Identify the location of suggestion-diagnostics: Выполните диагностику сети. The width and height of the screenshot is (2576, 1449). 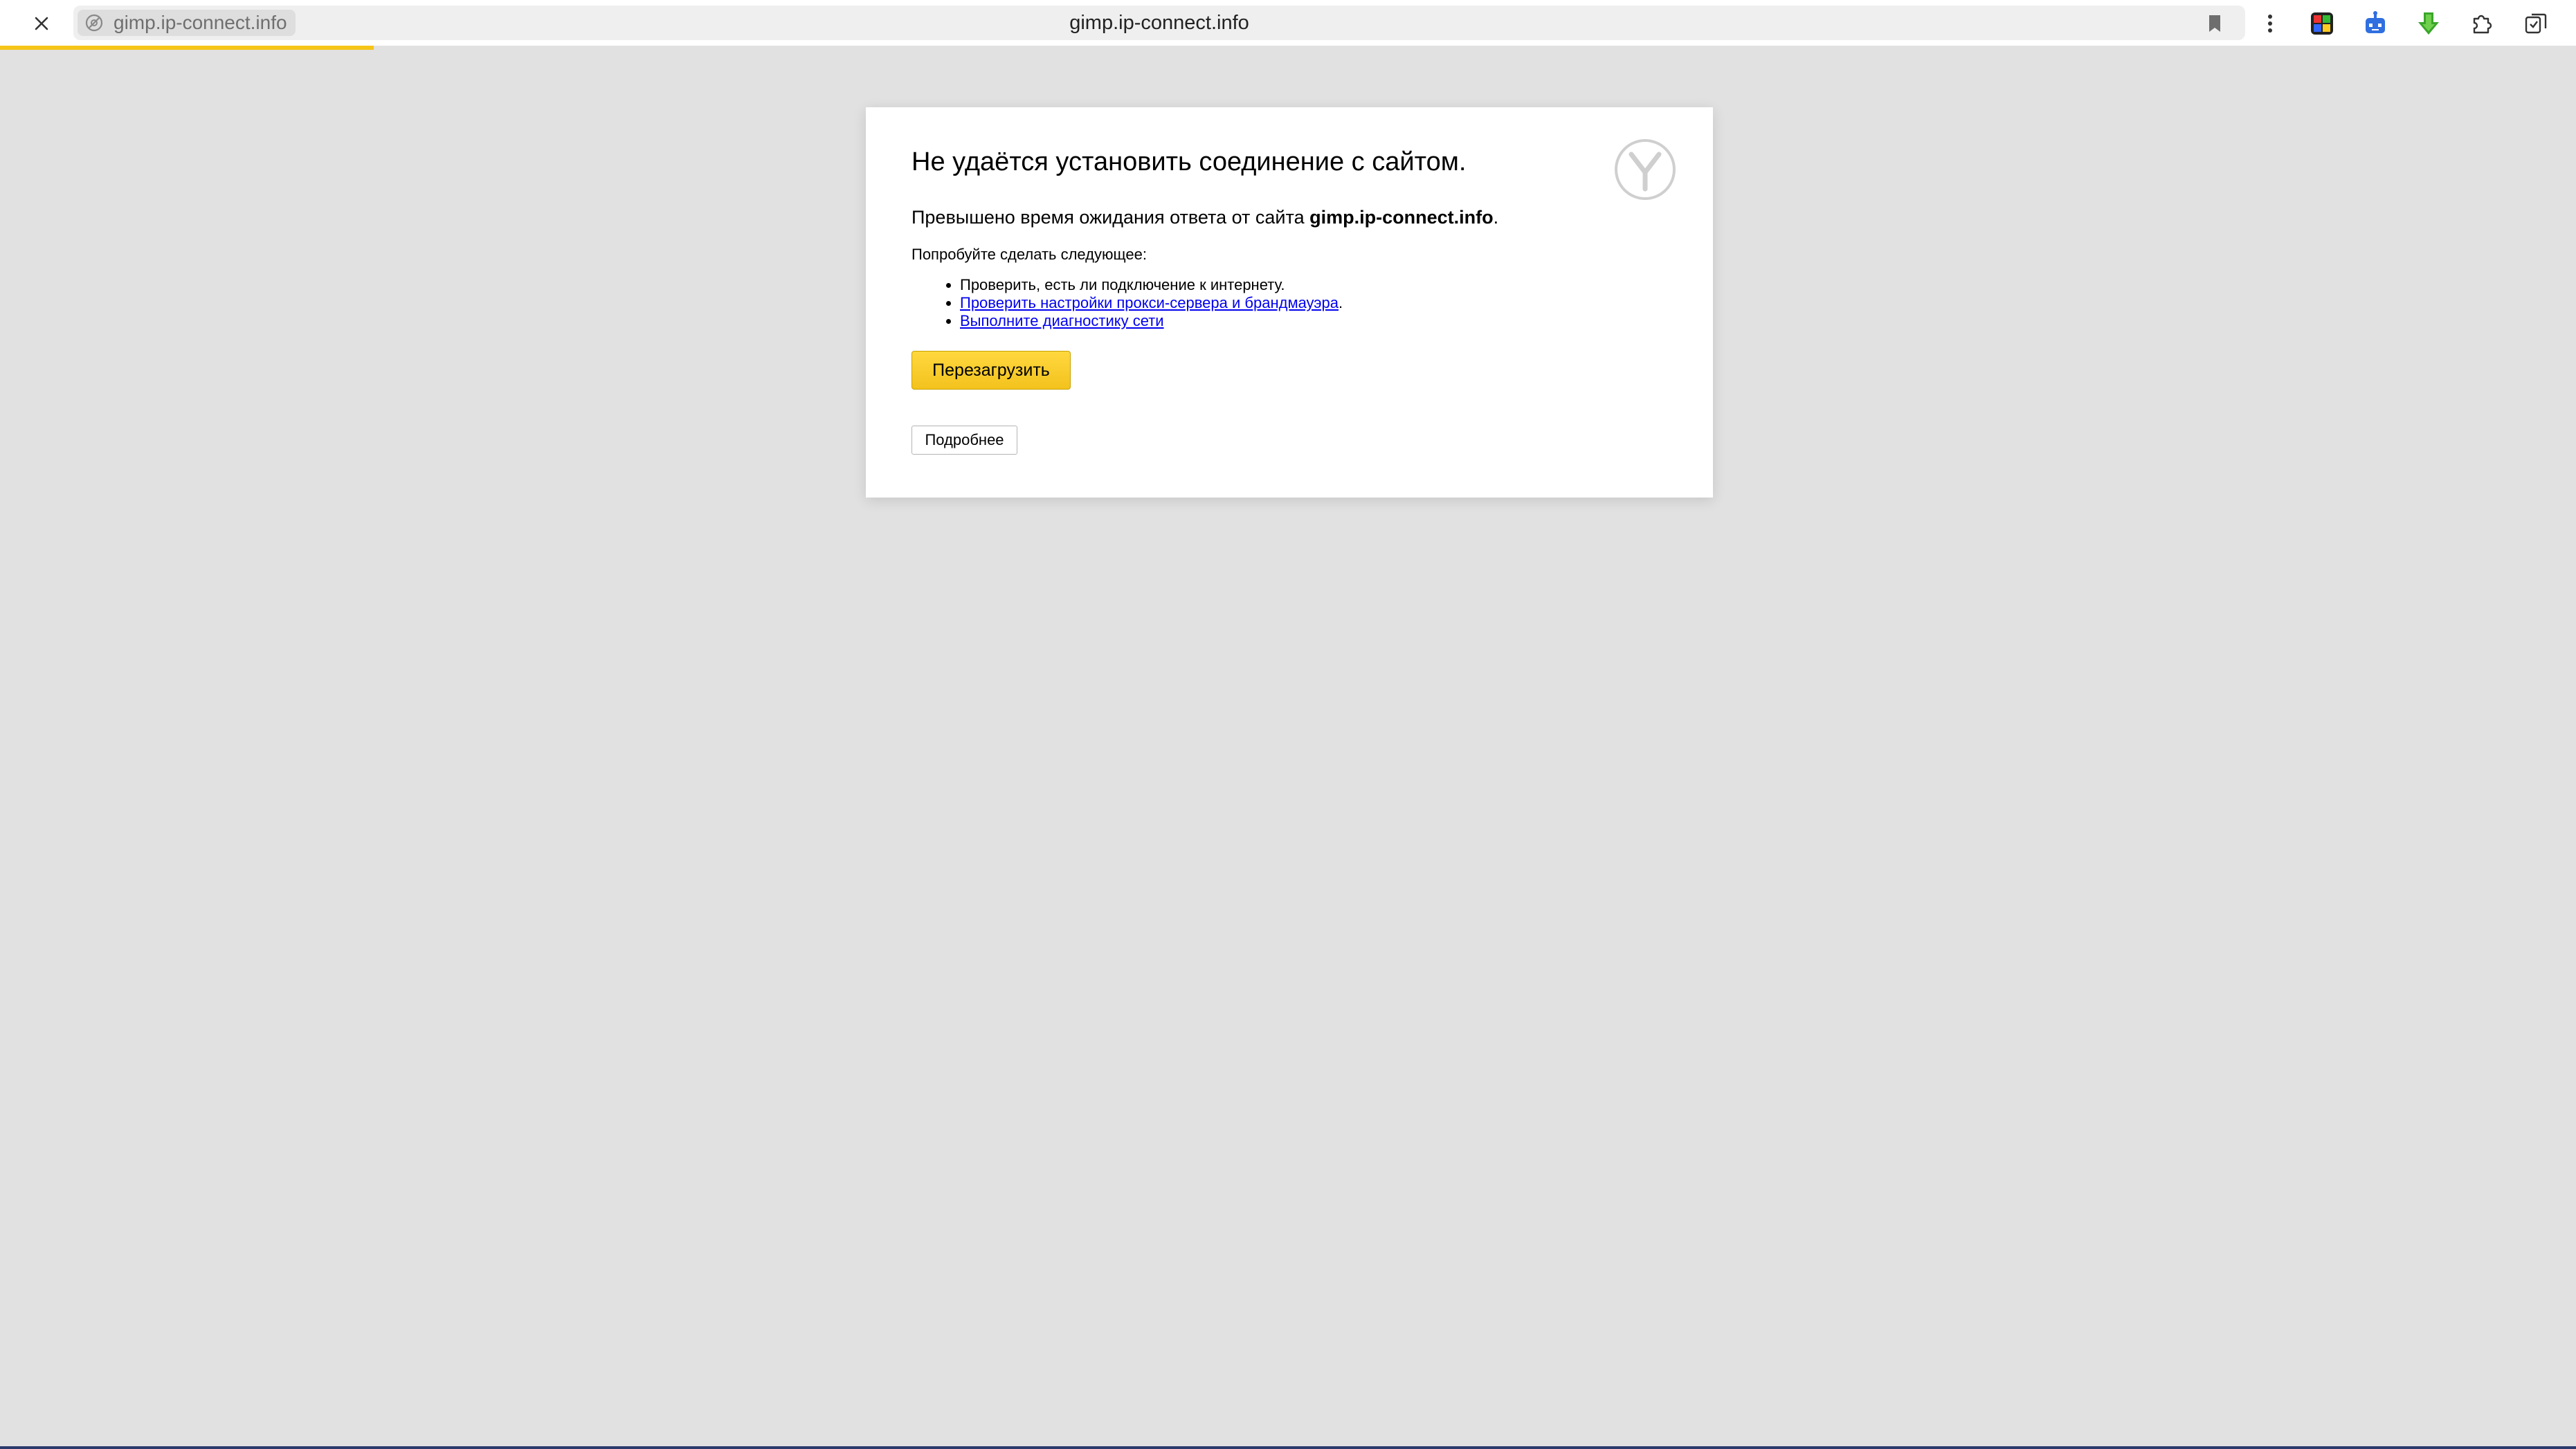
(1151, 321).